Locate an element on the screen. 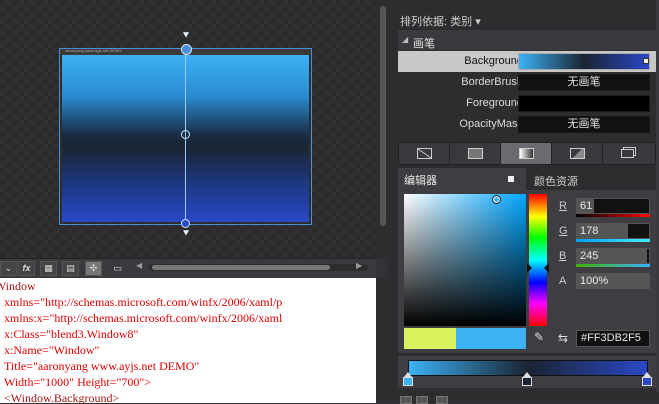 The width and height of the screenshot is (659, 404). property-name: Foreground is located at coordinates (494, 103).